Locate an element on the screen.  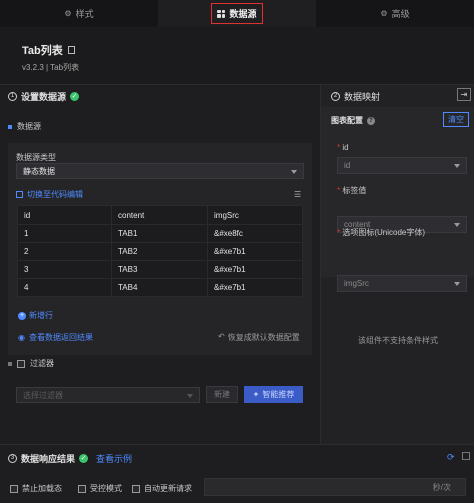
table-row: 1 TAB1 &#xe8fc is located at coordinates (160, 233).